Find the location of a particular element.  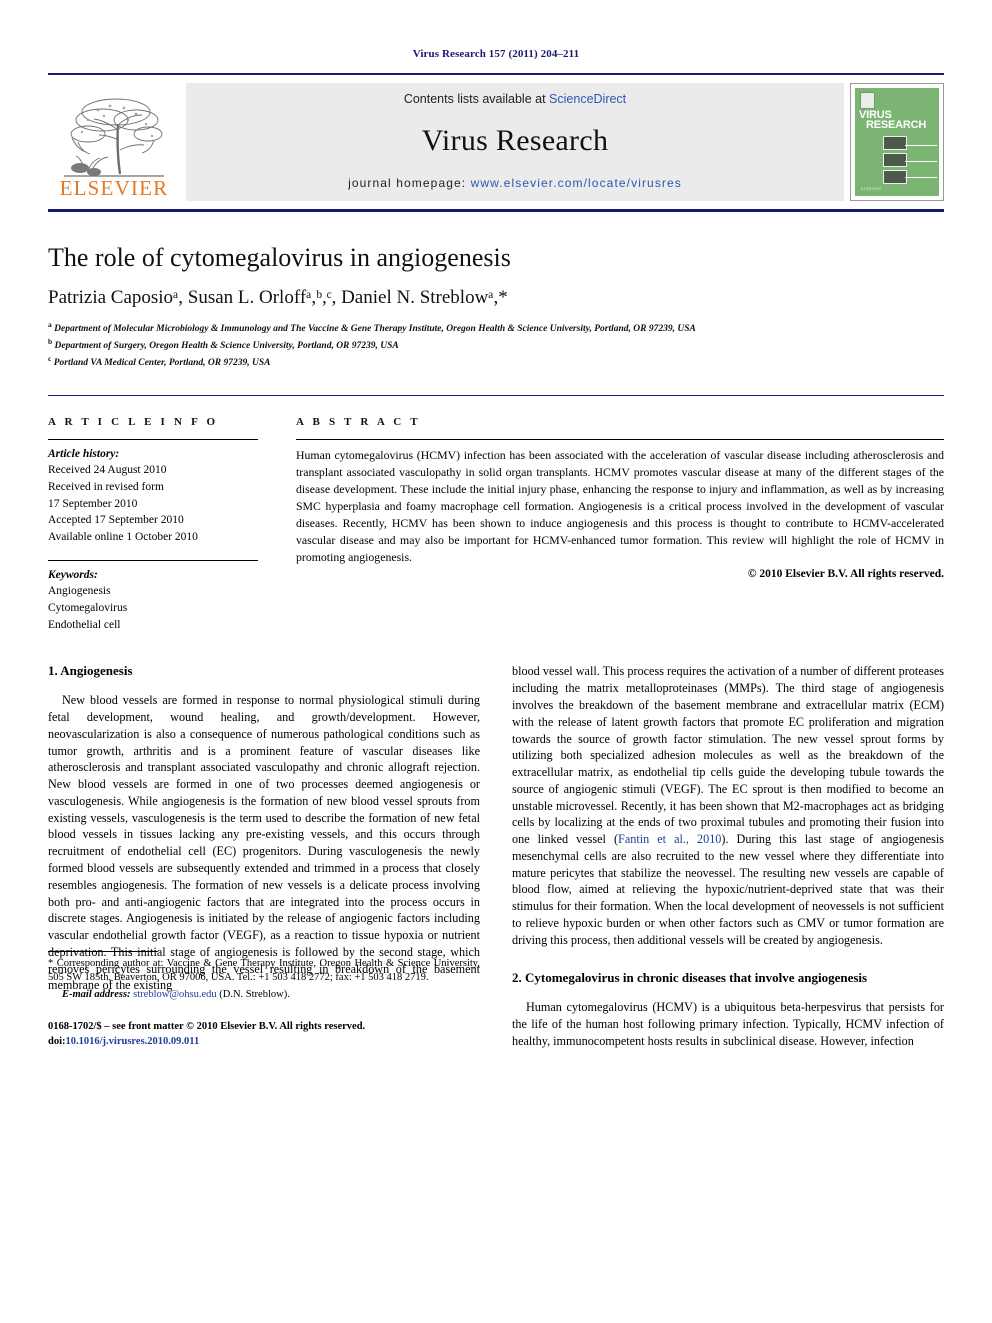

running-head: Virus Research 157 (2011) 204–211 is located at coordinates (496, 54).